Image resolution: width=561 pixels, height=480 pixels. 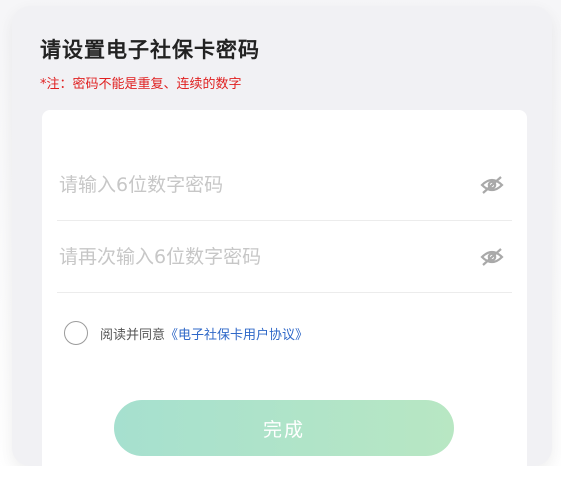 I want to click on agreement-row: 阅读并同意 《电子社保卡用户协议》, so click(x=186, y=333).